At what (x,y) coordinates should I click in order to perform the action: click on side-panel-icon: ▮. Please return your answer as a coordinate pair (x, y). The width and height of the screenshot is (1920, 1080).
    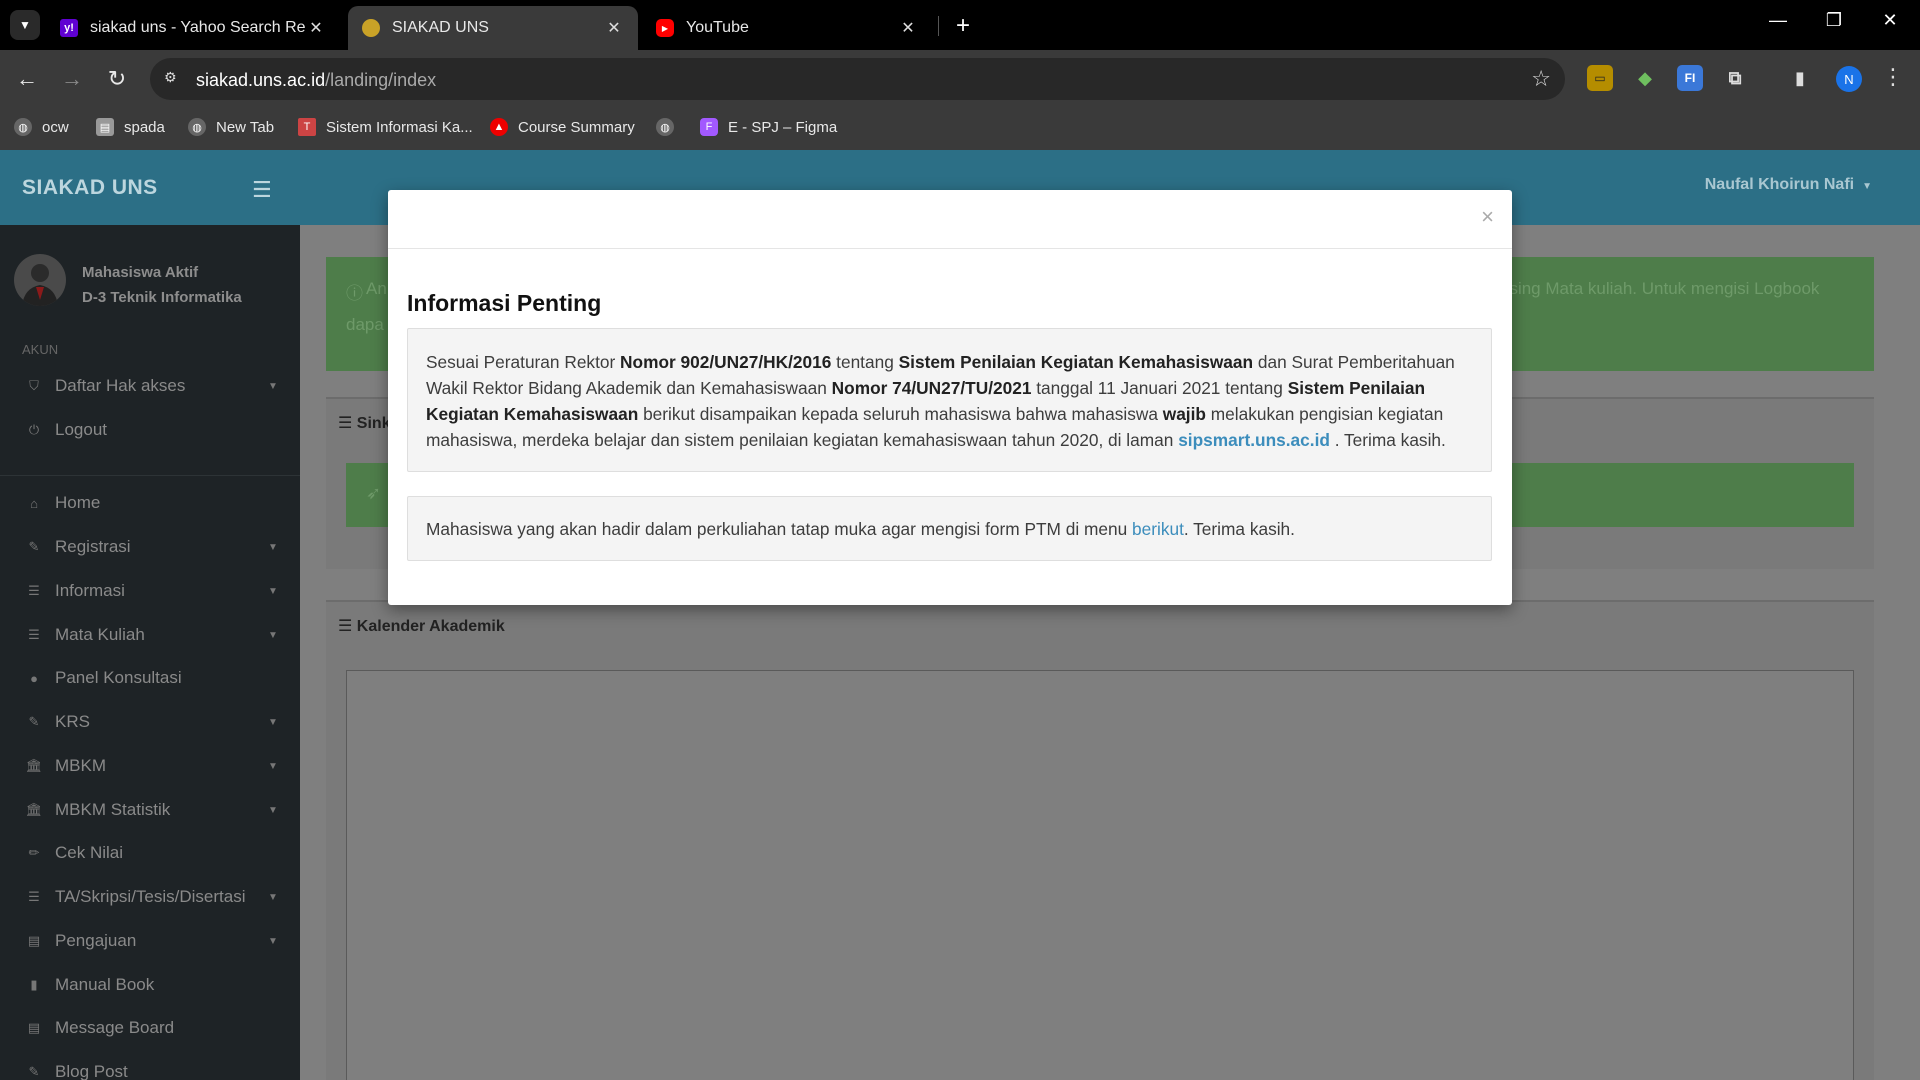
    Looking at the image, I should click on (1800, 78).